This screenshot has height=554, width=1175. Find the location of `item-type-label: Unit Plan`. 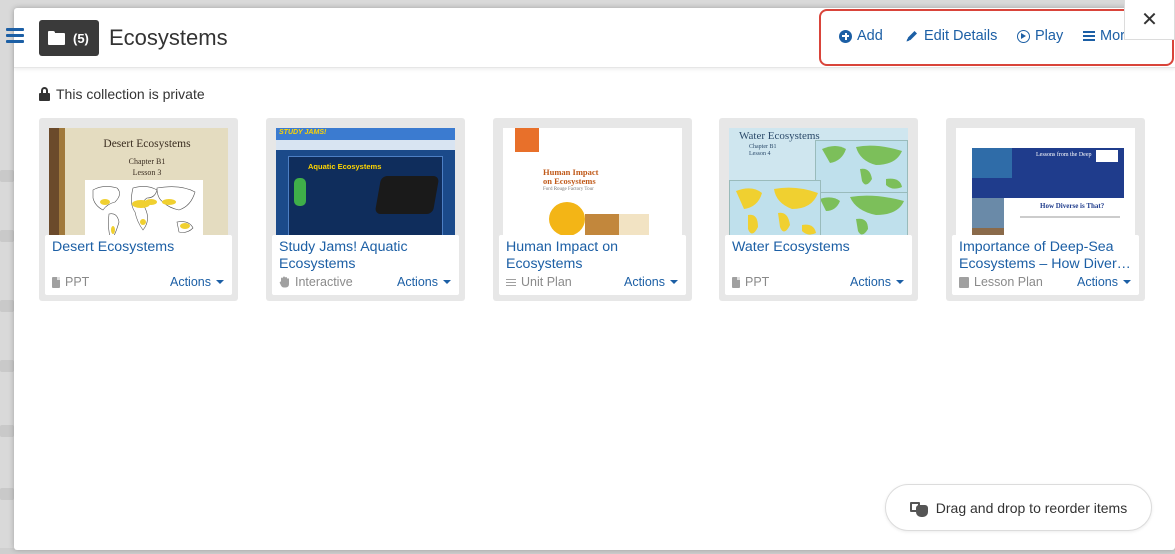

item-type-label: Unit Plan is located at coordinates (546, 282).